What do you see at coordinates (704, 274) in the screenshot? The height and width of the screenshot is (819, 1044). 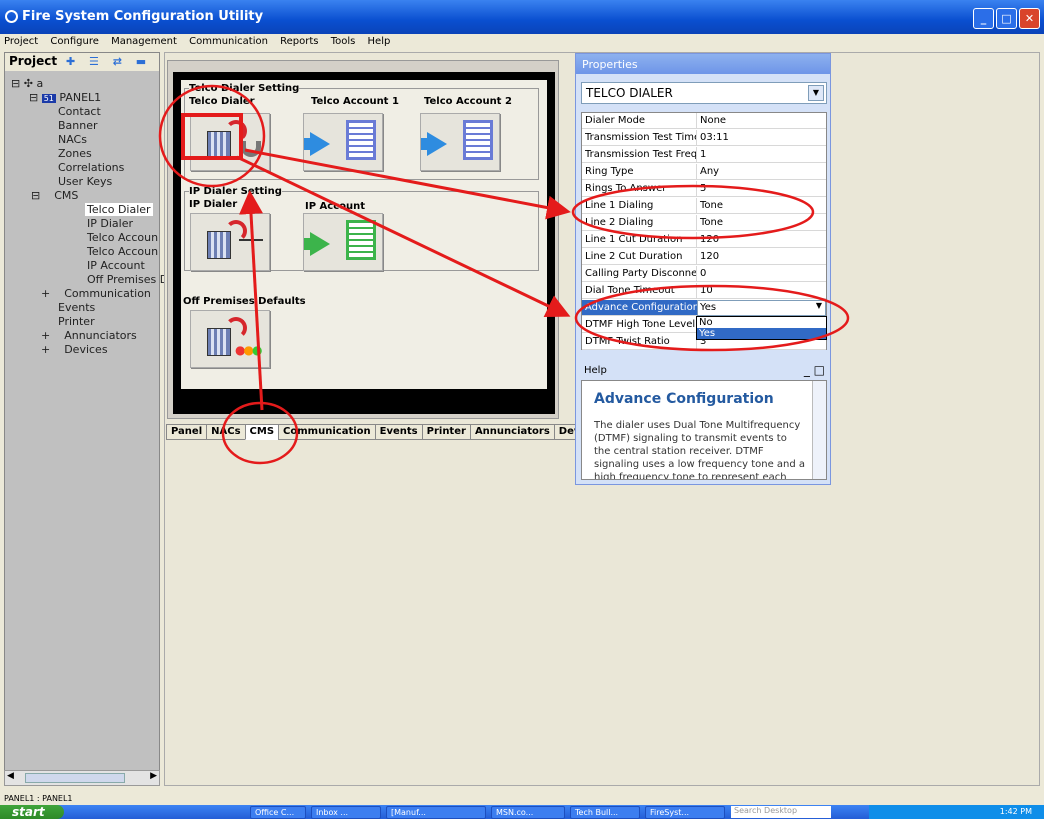 I see `property-row: Calling Party Disconnect 0` at bounding box center [704, 274].